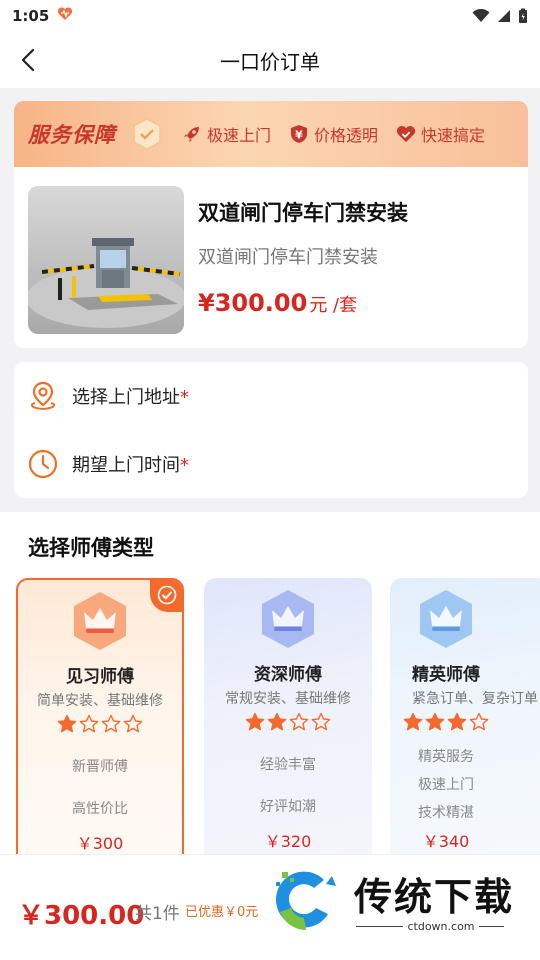  Describe the element at coordinates (157, 914) in the screenshot. I see `item-count: 共1件` at that location.